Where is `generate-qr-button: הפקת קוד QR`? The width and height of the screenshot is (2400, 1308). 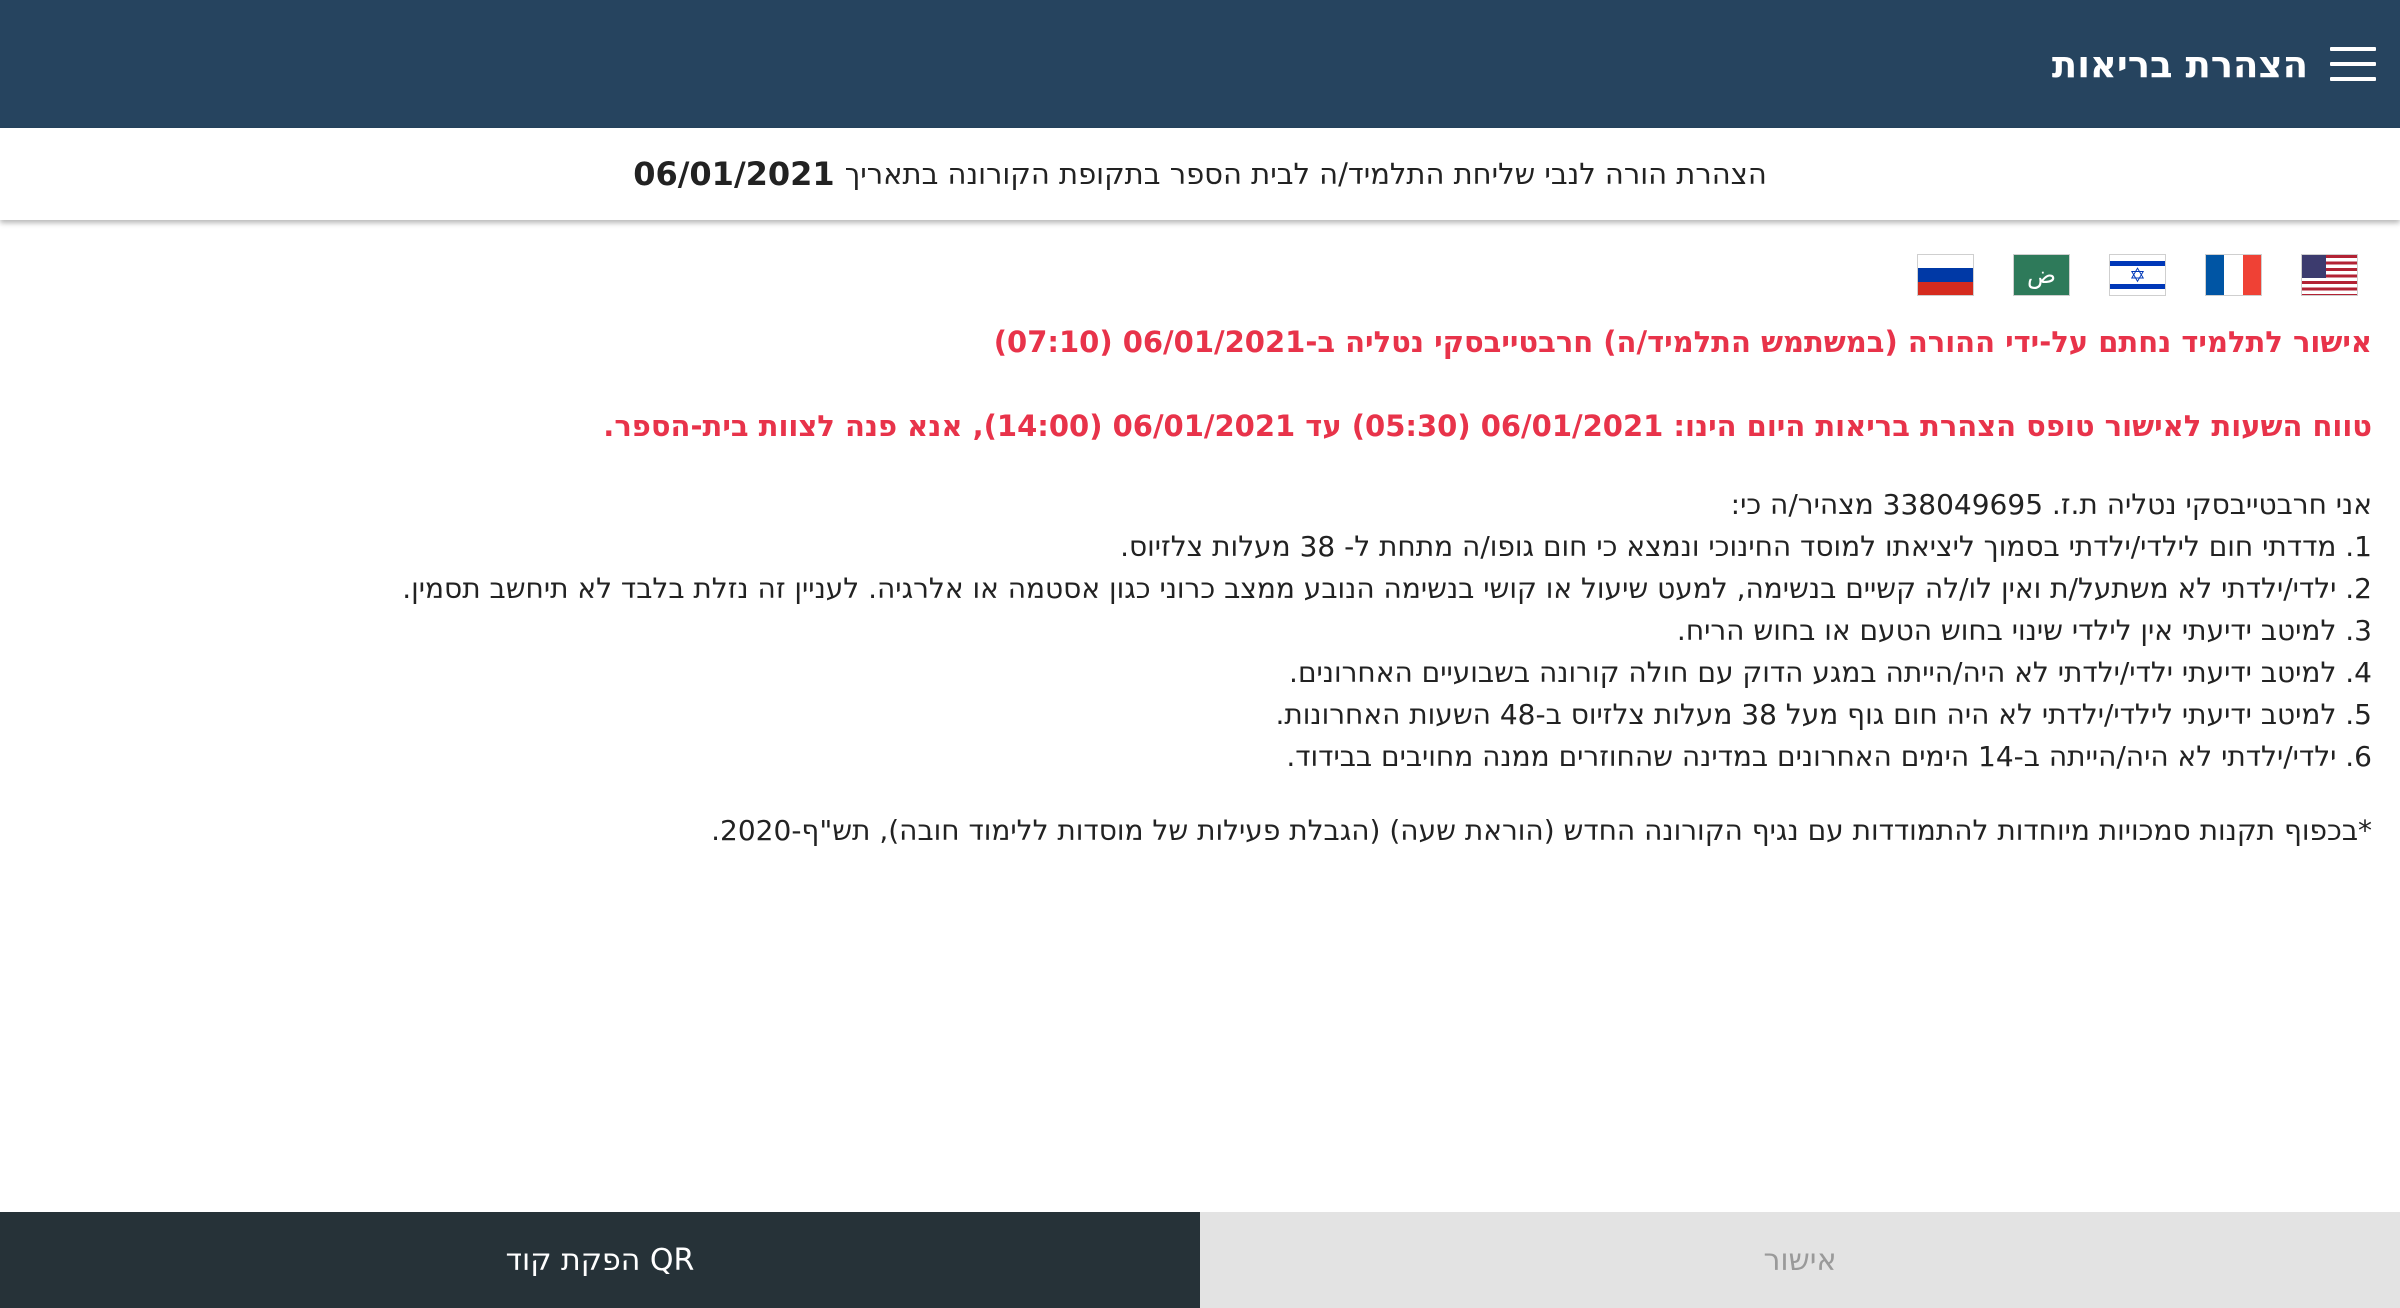
generate-qr-button: הפקת קוד QR is located at coordinates (600, 1260).